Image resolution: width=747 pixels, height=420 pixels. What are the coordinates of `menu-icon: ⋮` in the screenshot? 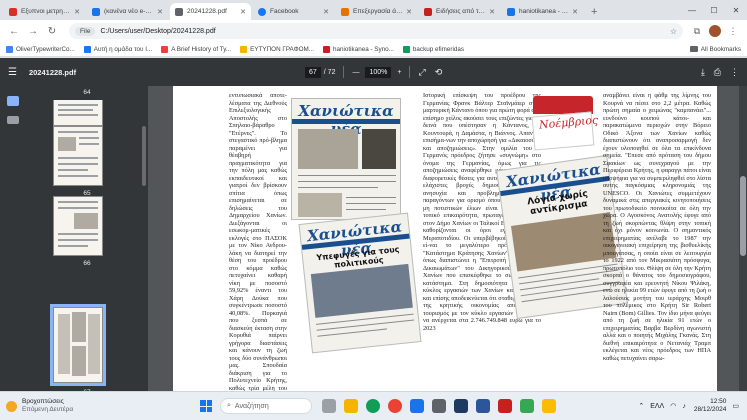 It's located at (733, 31).